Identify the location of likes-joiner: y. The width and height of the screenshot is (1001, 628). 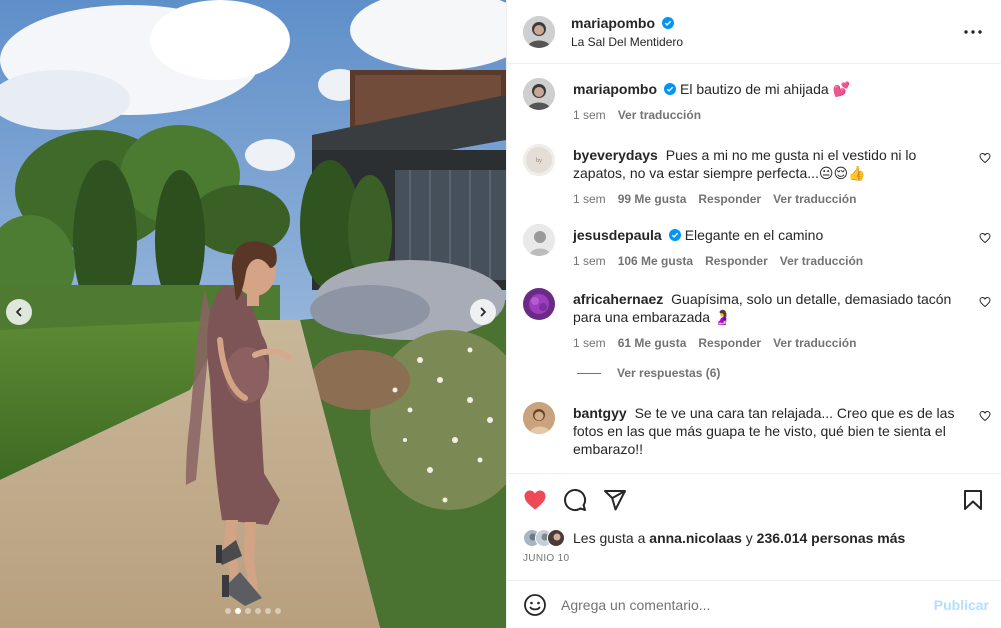
(749, 538).